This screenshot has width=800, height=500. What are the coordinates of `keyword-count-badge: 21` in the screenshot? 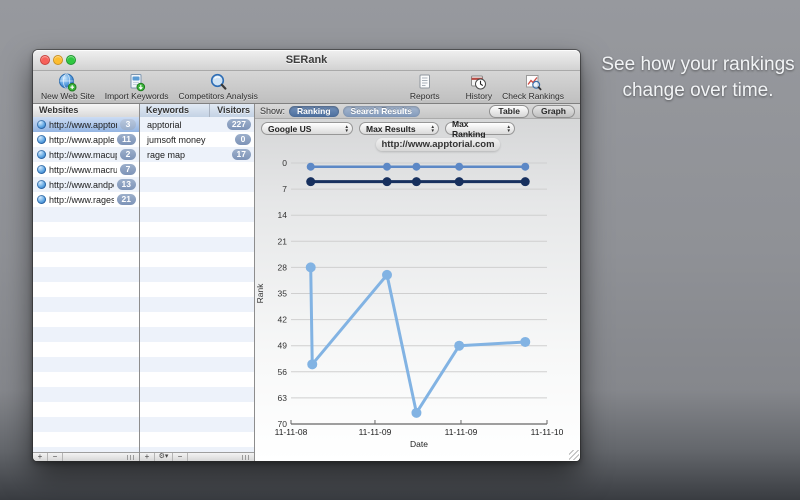 It's located at (126, 199).